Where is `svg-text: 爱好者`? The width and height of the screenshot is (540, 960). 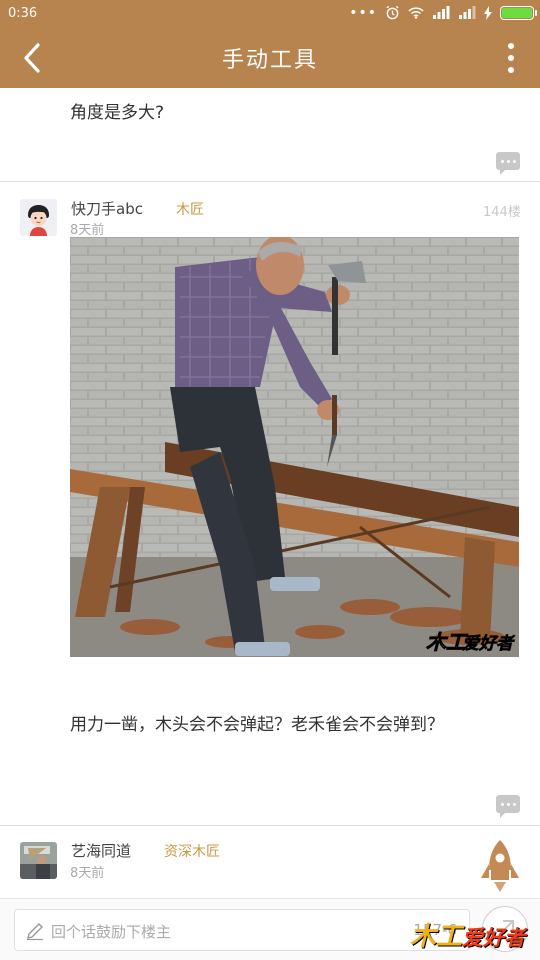 svg-text: 爱好者 is located at coordinates (489, 644).